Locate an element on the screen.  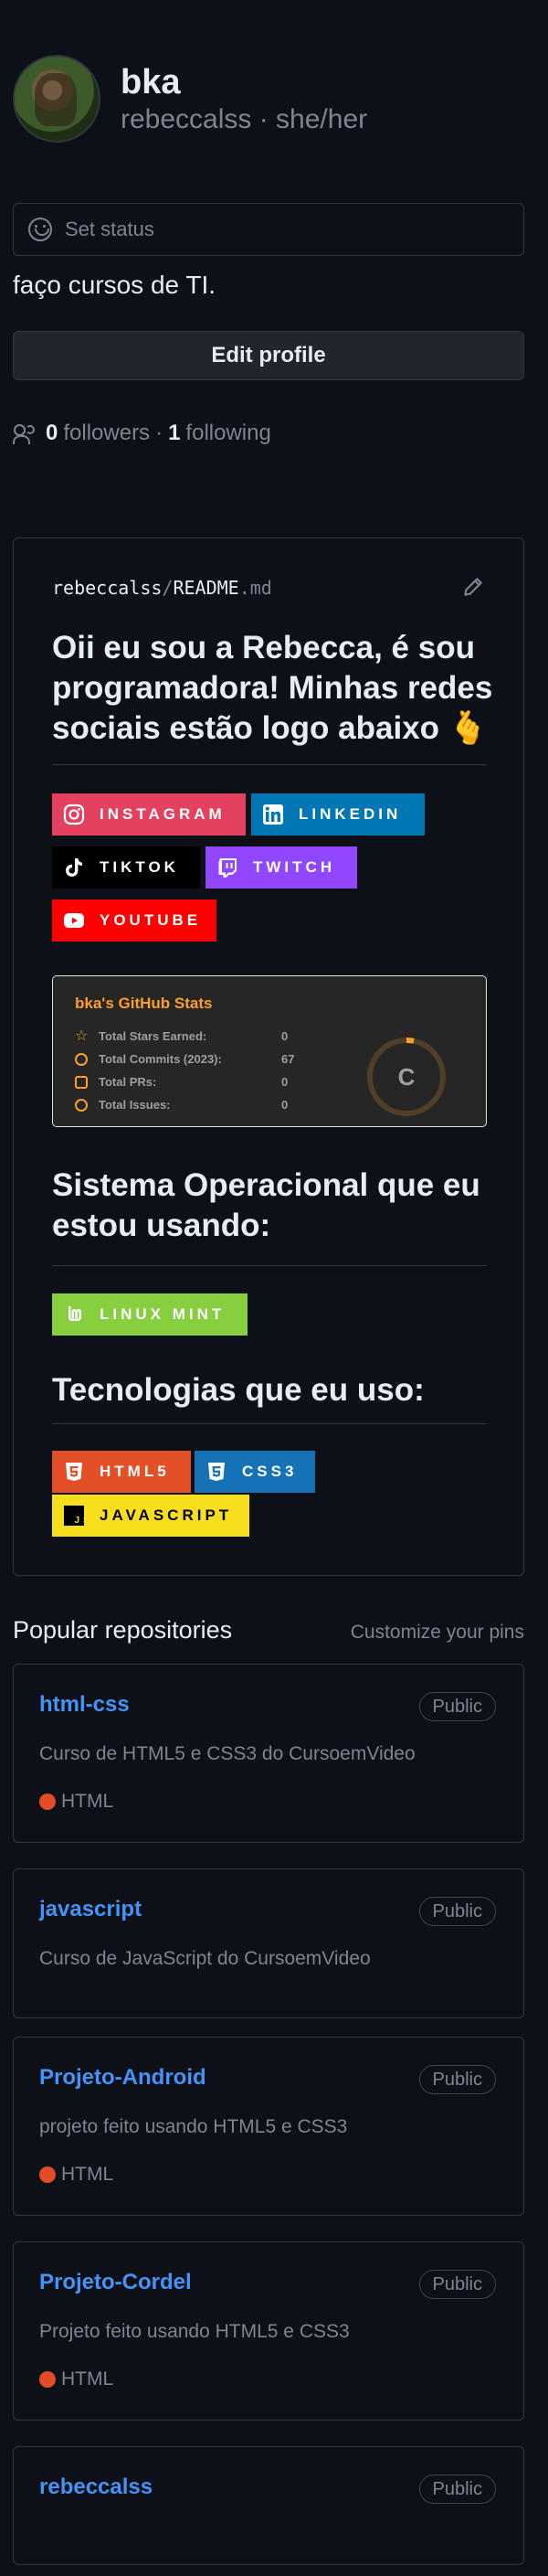
linkedin-badge: LINKEDIN is located at coordinates (338, 814).